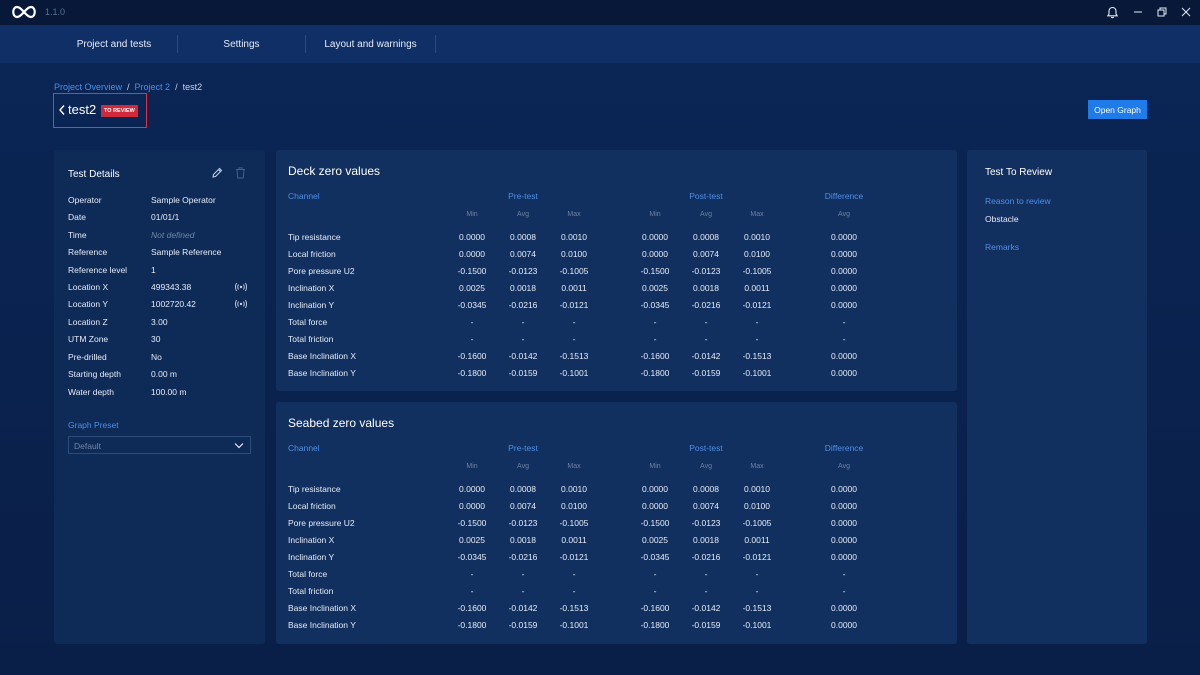 This screenshot has width=1200, height=675. Describe the element at coordinates (322, 373) in the screenshot. I see `table-row-channel: Base Inclination Y` at that location.